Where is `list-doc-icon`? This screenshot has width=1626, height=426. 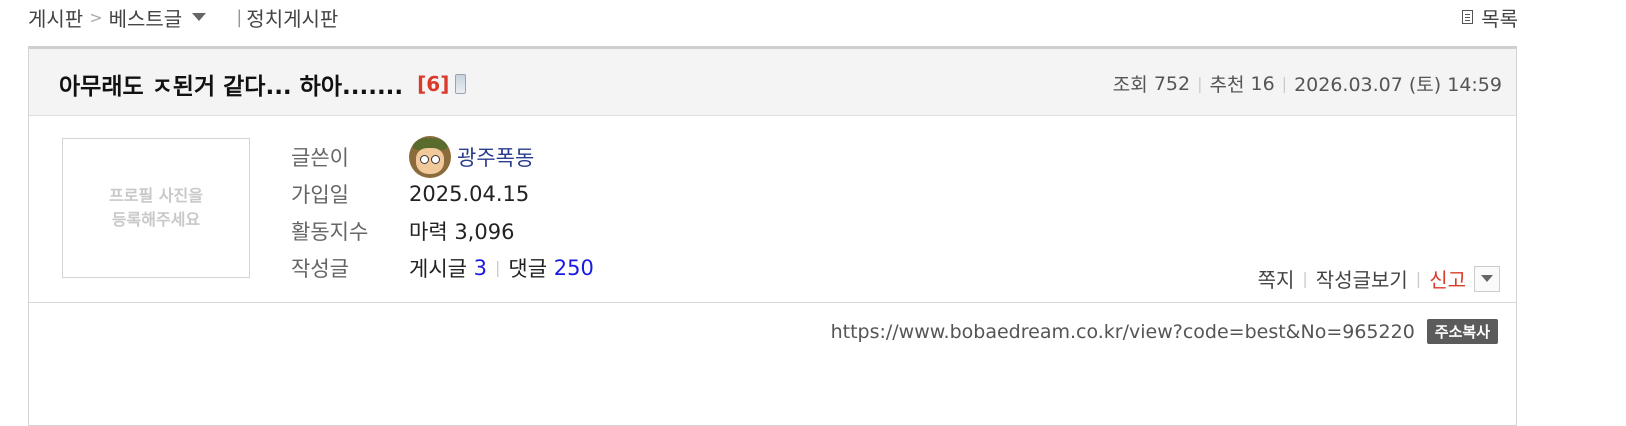 list-doc-icon is located at coordinates (1468, 17).